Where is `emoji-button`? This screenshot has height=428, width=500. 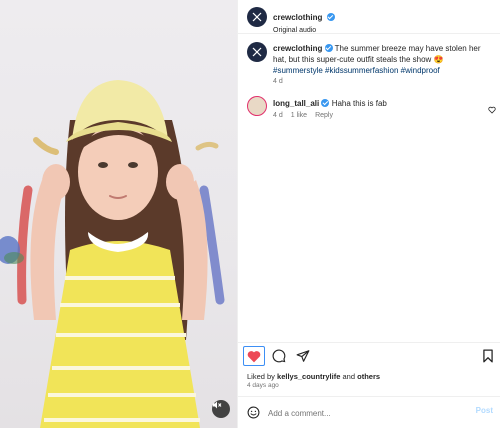
emoji-button is located at coordinates (253, 415).